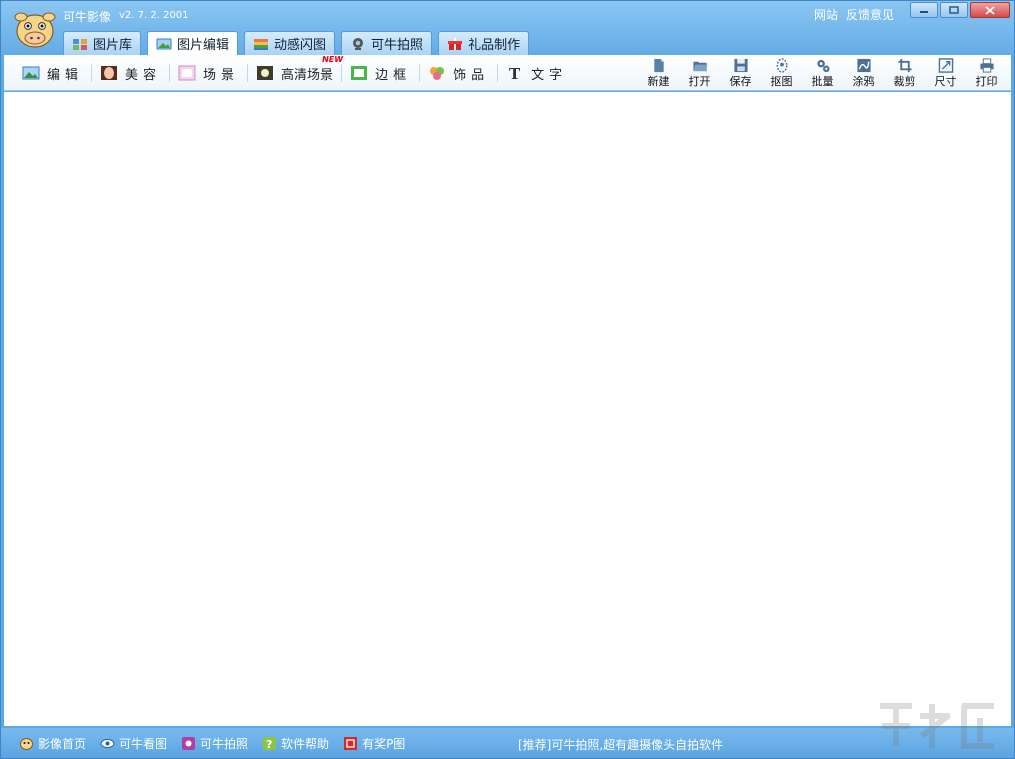  Describe the element at coordinates (305, 744) in the screenshot. I see `status-link-label: 软件帮助` at that location.